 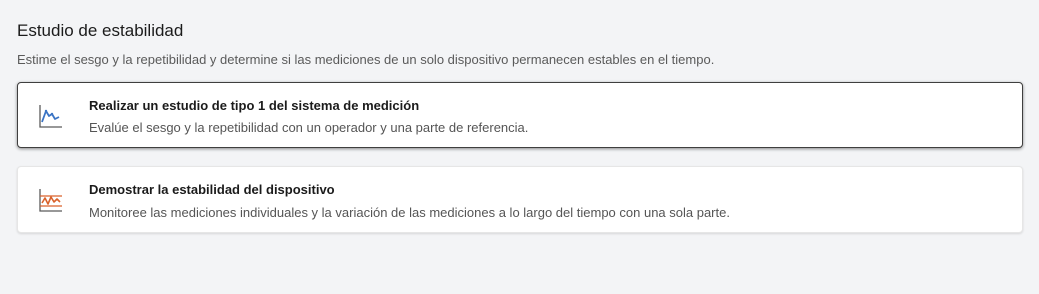 What do you see at coordinates (50, 200) in the screenshot?
I see `control-chart-icon` at bounding box center [50, 200].